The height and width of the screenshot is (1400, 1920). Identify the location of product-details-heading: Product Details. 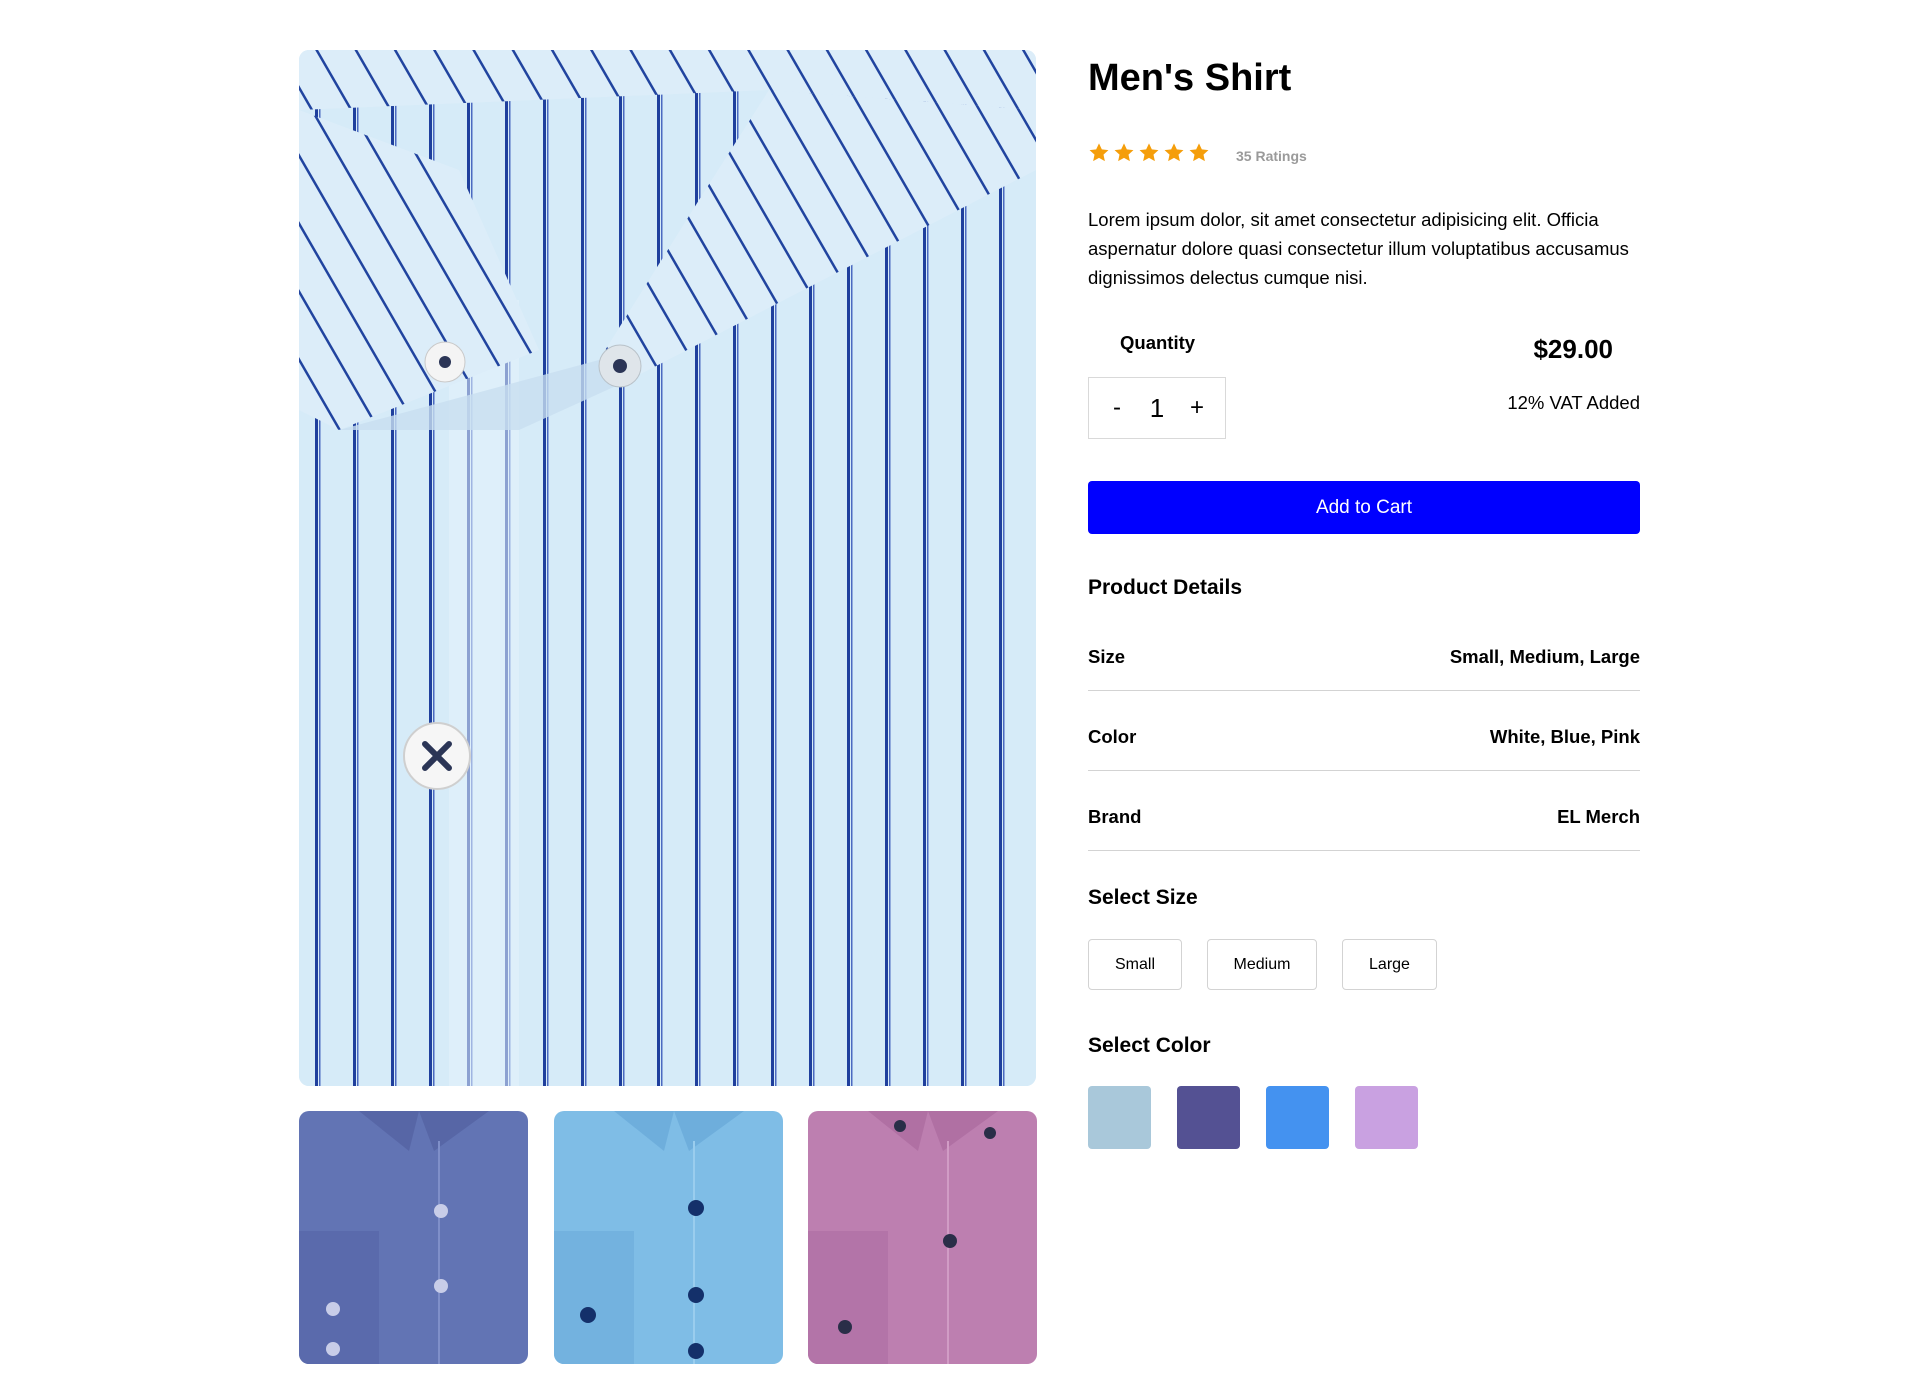
(1165, 587).